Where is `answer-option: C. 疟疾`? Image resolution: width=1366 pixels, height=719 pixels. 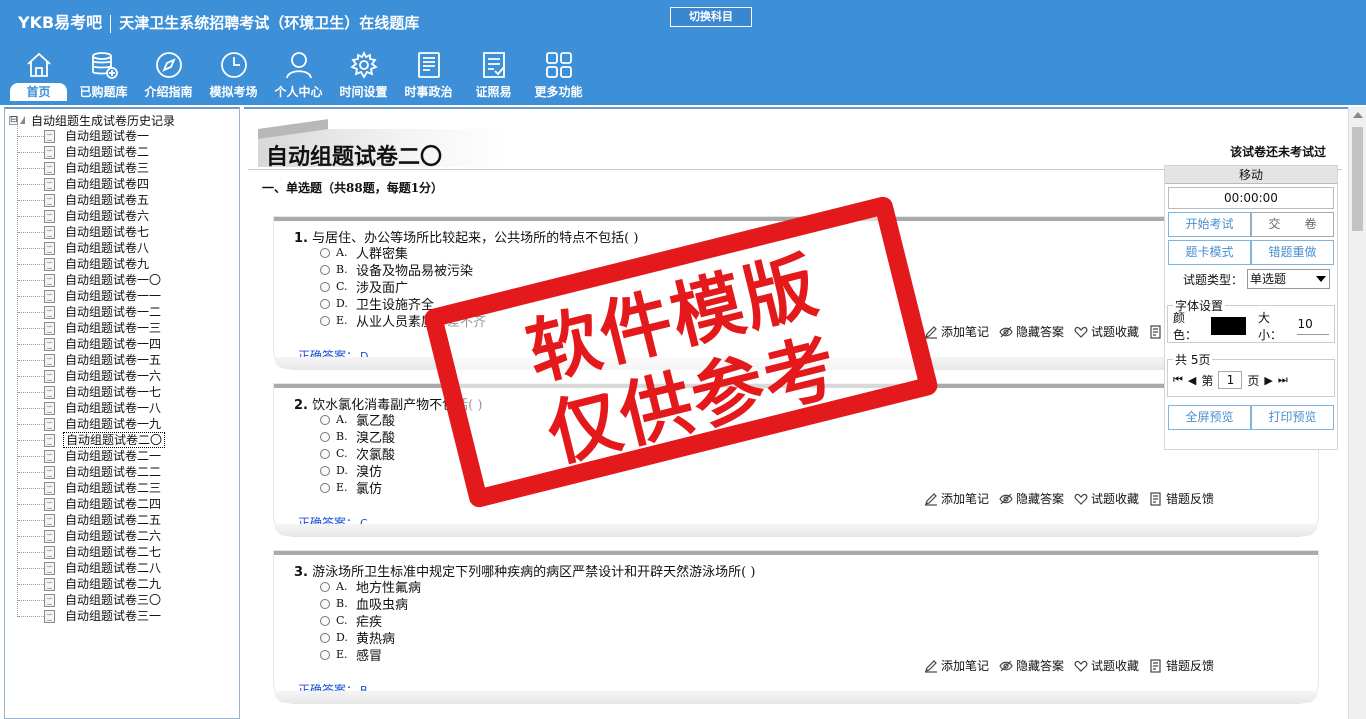 answer-option: C. 疟疾 is located at coordinates (370, 621).